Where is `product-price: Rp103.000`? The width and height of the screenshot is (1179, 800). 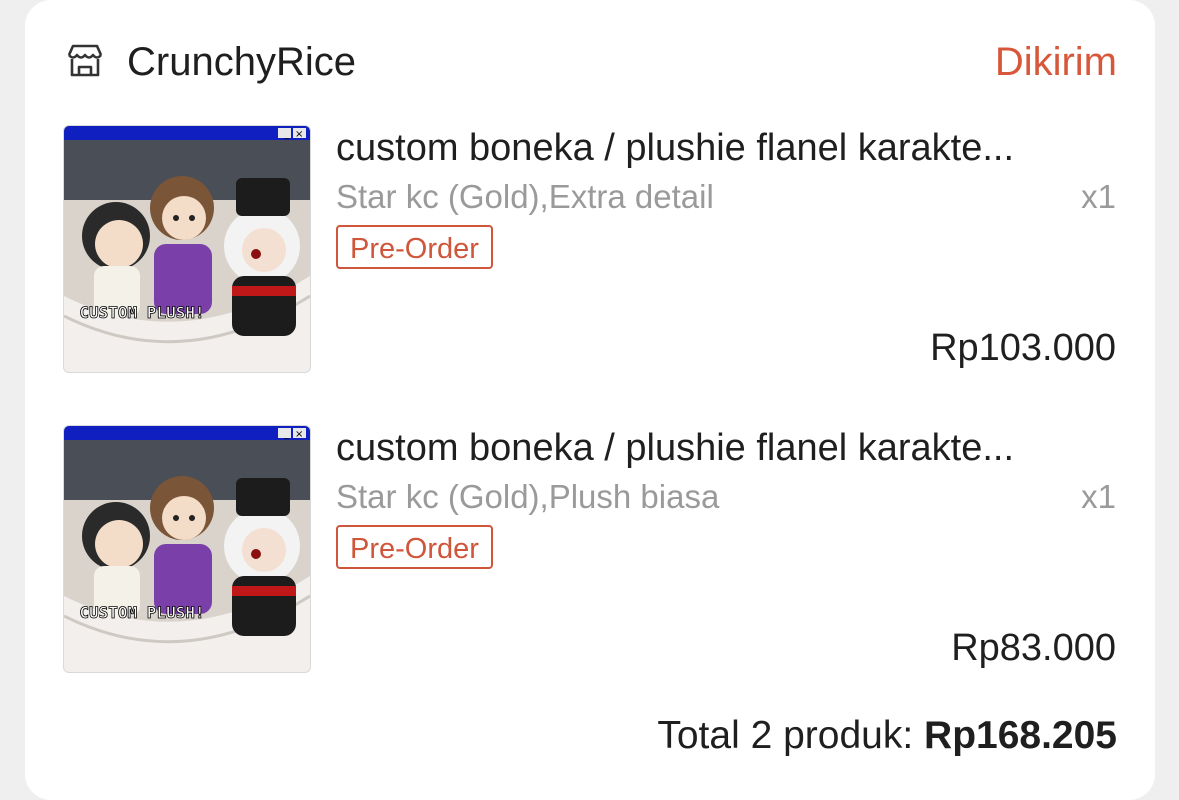
product-price: Rp103.000 is located at coordinates (1023, 348).